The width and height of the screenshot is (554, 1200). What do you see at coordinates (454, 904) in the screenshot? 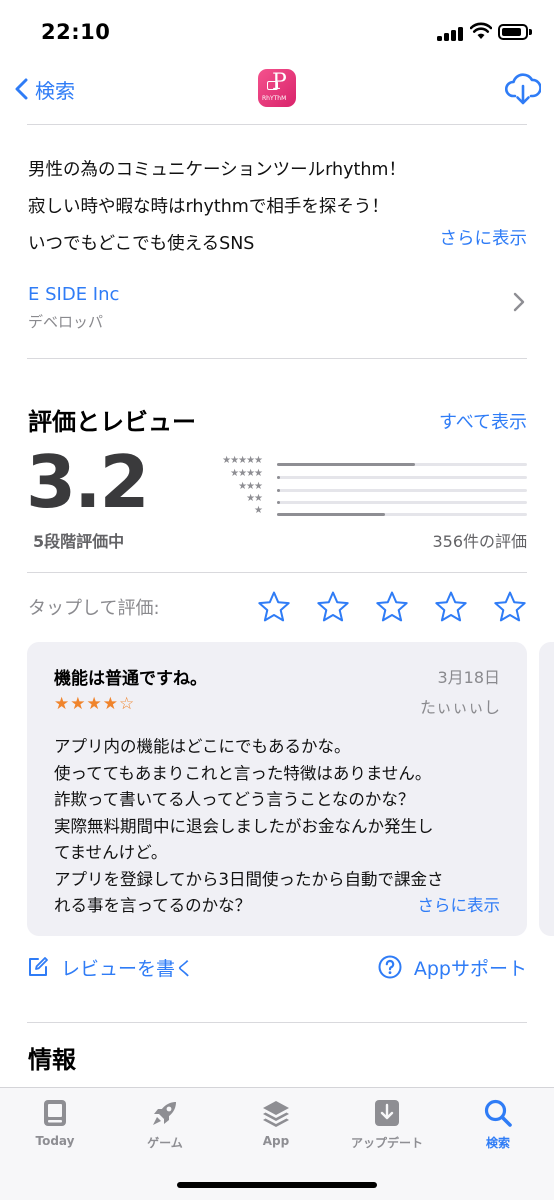
I see `review-more-link: さらに表示` at bounding box center [454, 904].